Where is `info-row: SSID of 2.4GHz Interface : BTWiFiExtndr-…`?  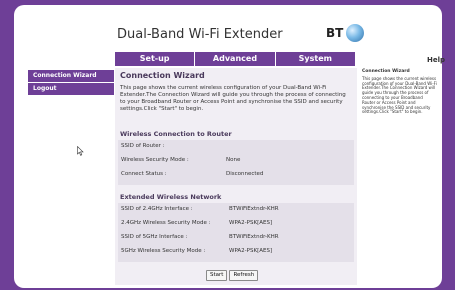 info-row: SSID of 2.4GHz Interface : BTWiFiExtndr-… is located at coordinates (200, 209).